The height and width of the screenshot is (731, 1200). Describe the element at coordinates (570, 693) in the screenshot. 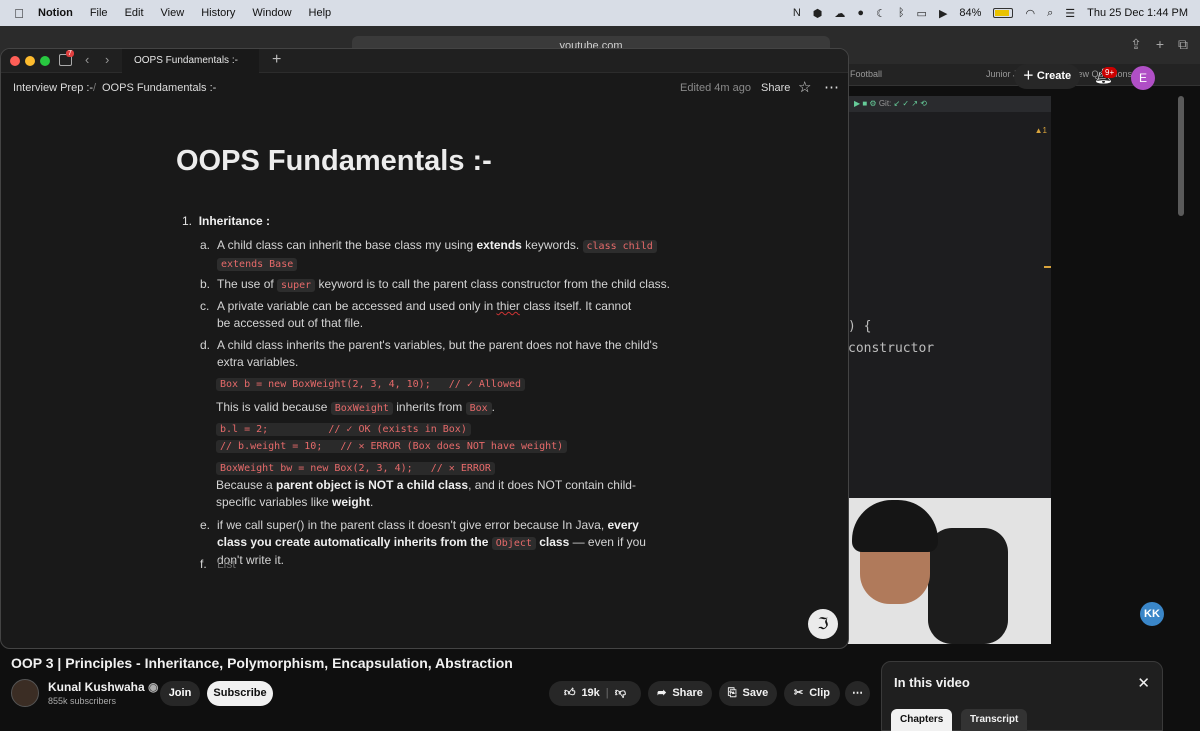

I see `thumbs-up-icon: 👍︎` at that location.